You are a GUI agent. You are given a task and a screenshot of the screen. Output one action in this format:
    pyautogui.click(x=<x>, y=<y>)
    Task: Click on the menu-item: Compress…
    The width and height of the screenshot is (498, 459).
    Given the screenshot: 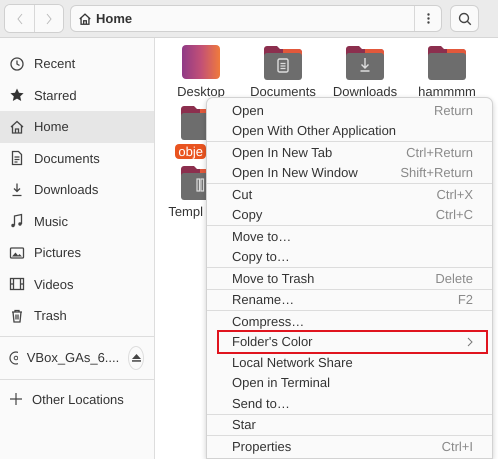 What is the action you would take?
    pyautogui.click(x=352, y=321)
    